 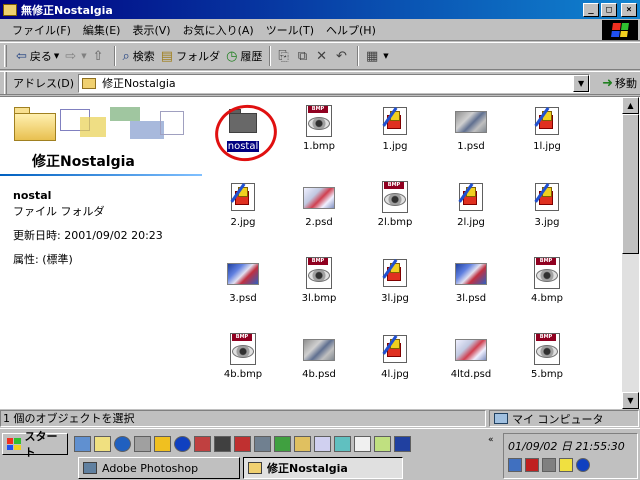 What do you see at coordinates (609, 9) in the screenshot?
I see `maximize-button: □` at bounding box center [609, 9].